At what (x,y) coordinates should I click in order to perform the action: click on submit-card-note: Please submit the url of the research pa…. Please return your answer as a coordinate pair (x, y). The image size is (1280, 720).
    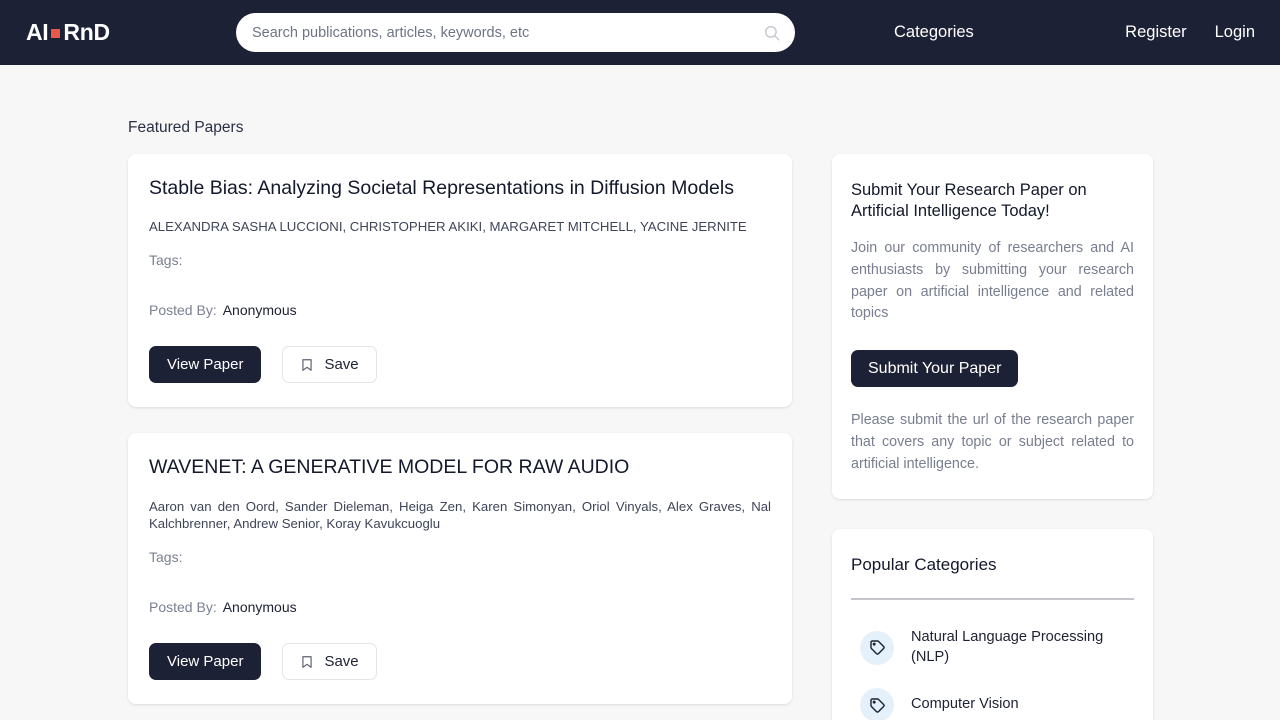
    Looking at the image, I should click on (992, 442).